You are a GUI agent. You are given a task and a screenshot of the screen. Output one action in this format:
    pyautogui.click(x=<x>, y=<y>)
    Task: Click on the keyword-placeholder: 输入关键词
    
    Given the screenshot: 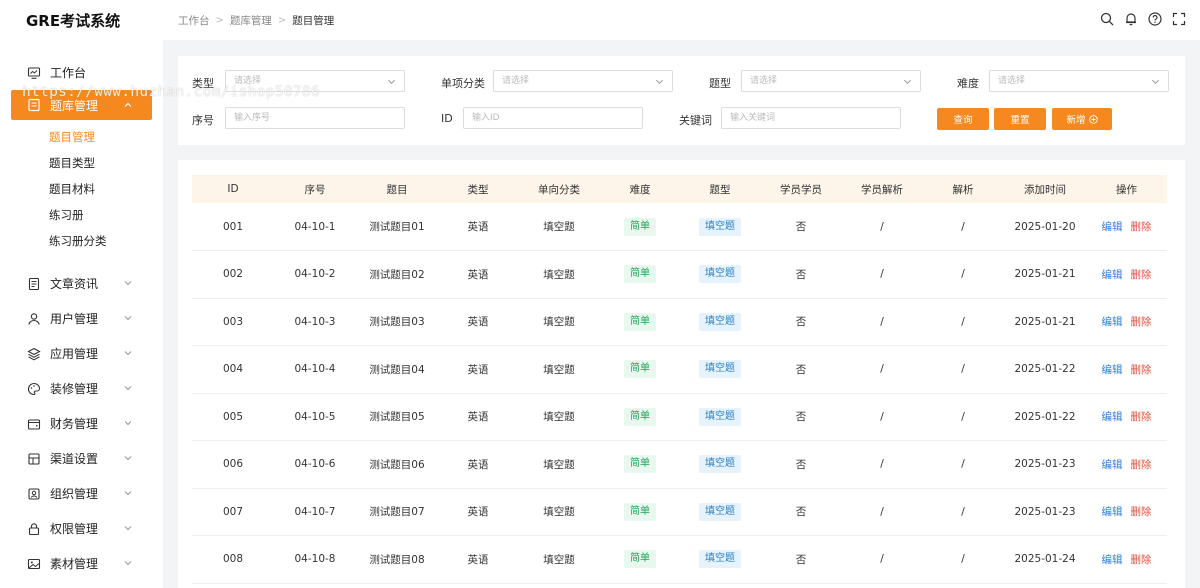 What is the action you would take?
    pyautogui.click(x=753, y=118)
    